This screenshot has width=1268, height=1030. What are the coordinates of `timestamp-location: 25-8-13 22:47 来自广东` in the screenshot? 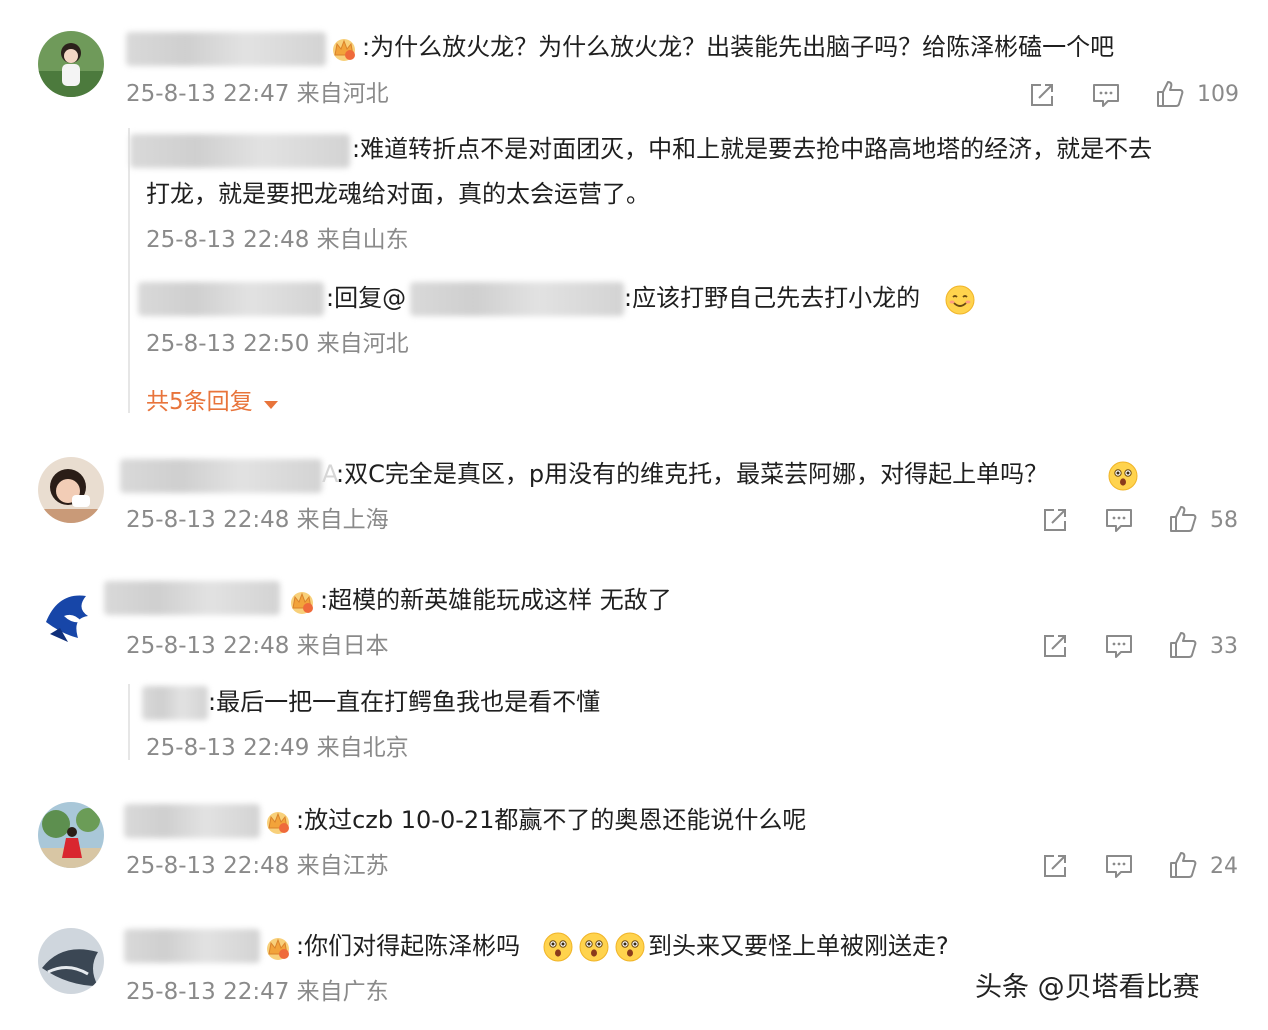 It's located at (257, 992).